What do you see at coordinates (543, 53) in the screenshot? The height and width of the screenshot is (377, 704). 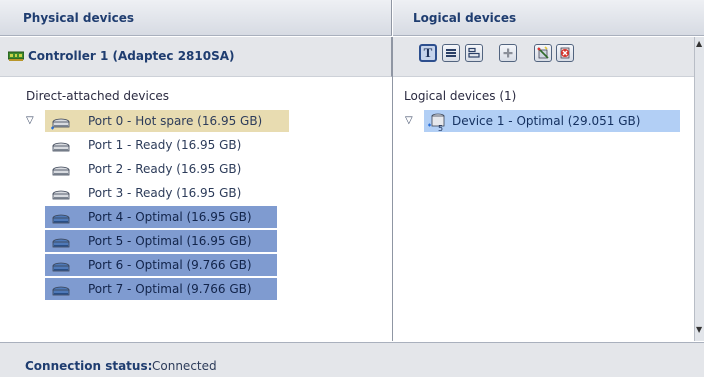 I see `create-logical-device-icon` at bounding box center [543, 53].